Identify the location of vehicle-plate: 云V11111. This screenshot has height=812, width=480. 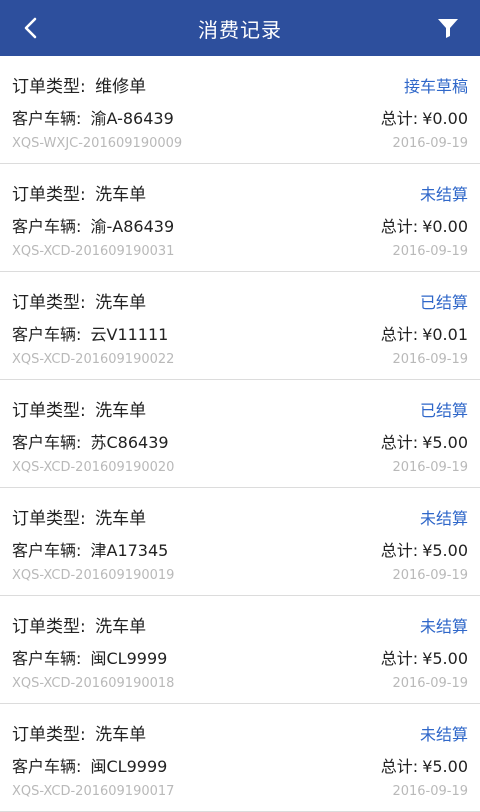
(129, 334).